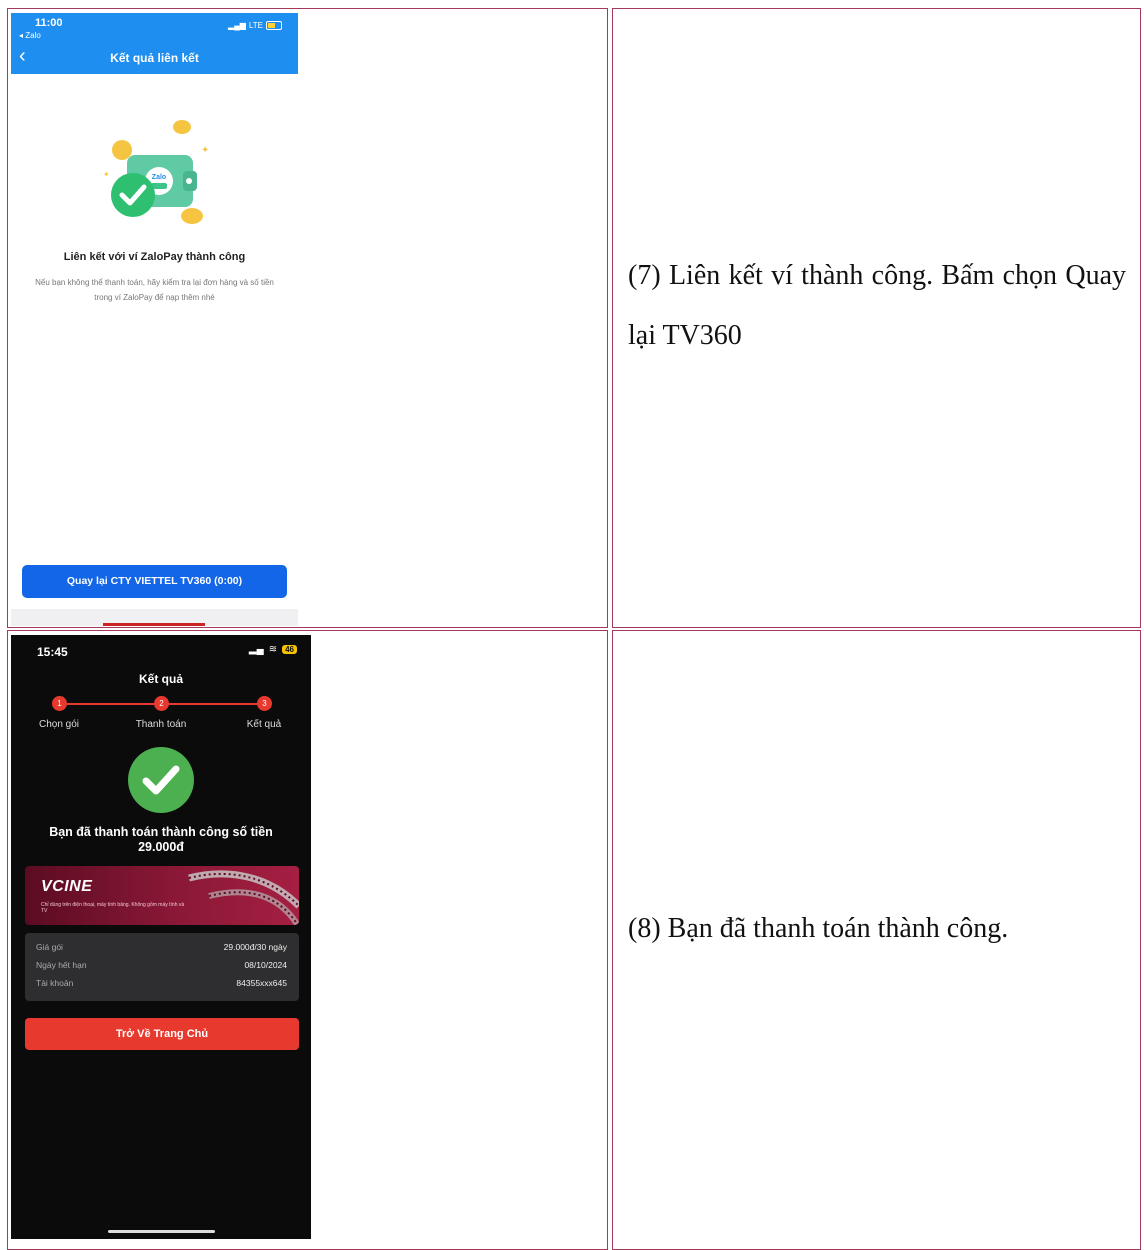  Describe the element at coordinates (161, 1231) in the screenshot. I see `home-indicator` at that location.